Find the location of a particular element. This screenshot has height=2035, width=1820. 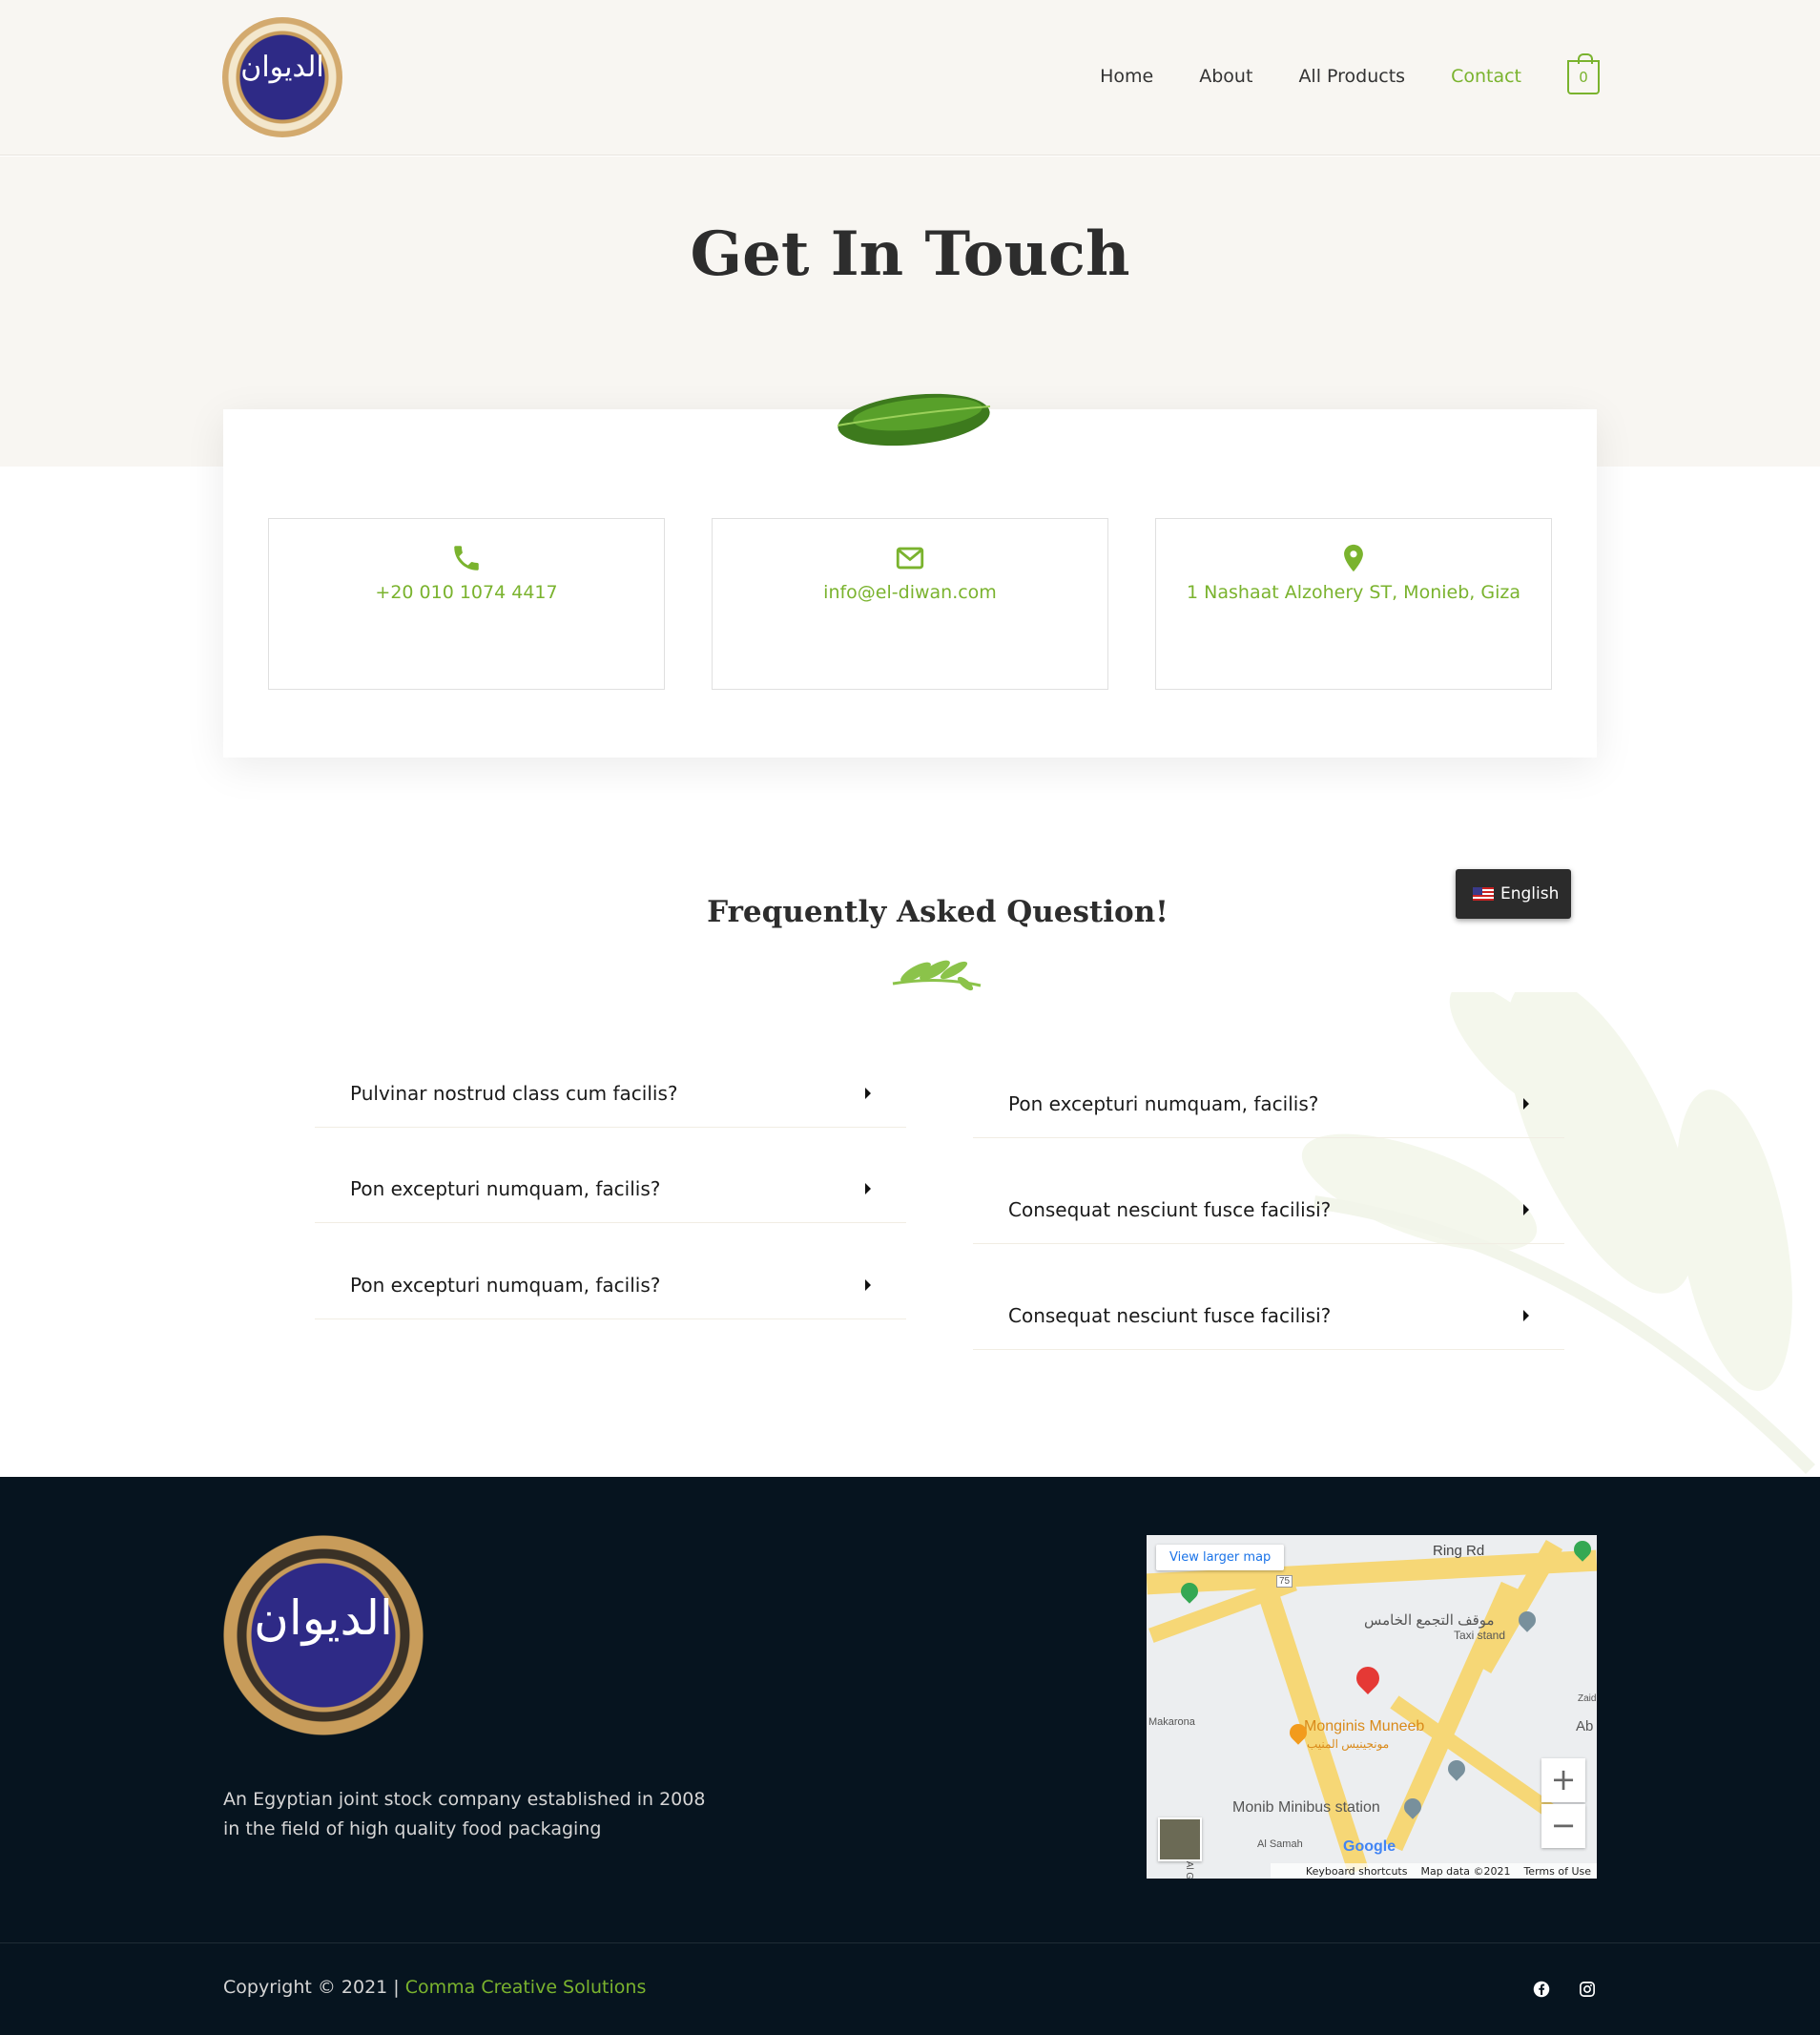

map-label-ring-rd: Ring Rd is located at coordinates (1459, 1551).